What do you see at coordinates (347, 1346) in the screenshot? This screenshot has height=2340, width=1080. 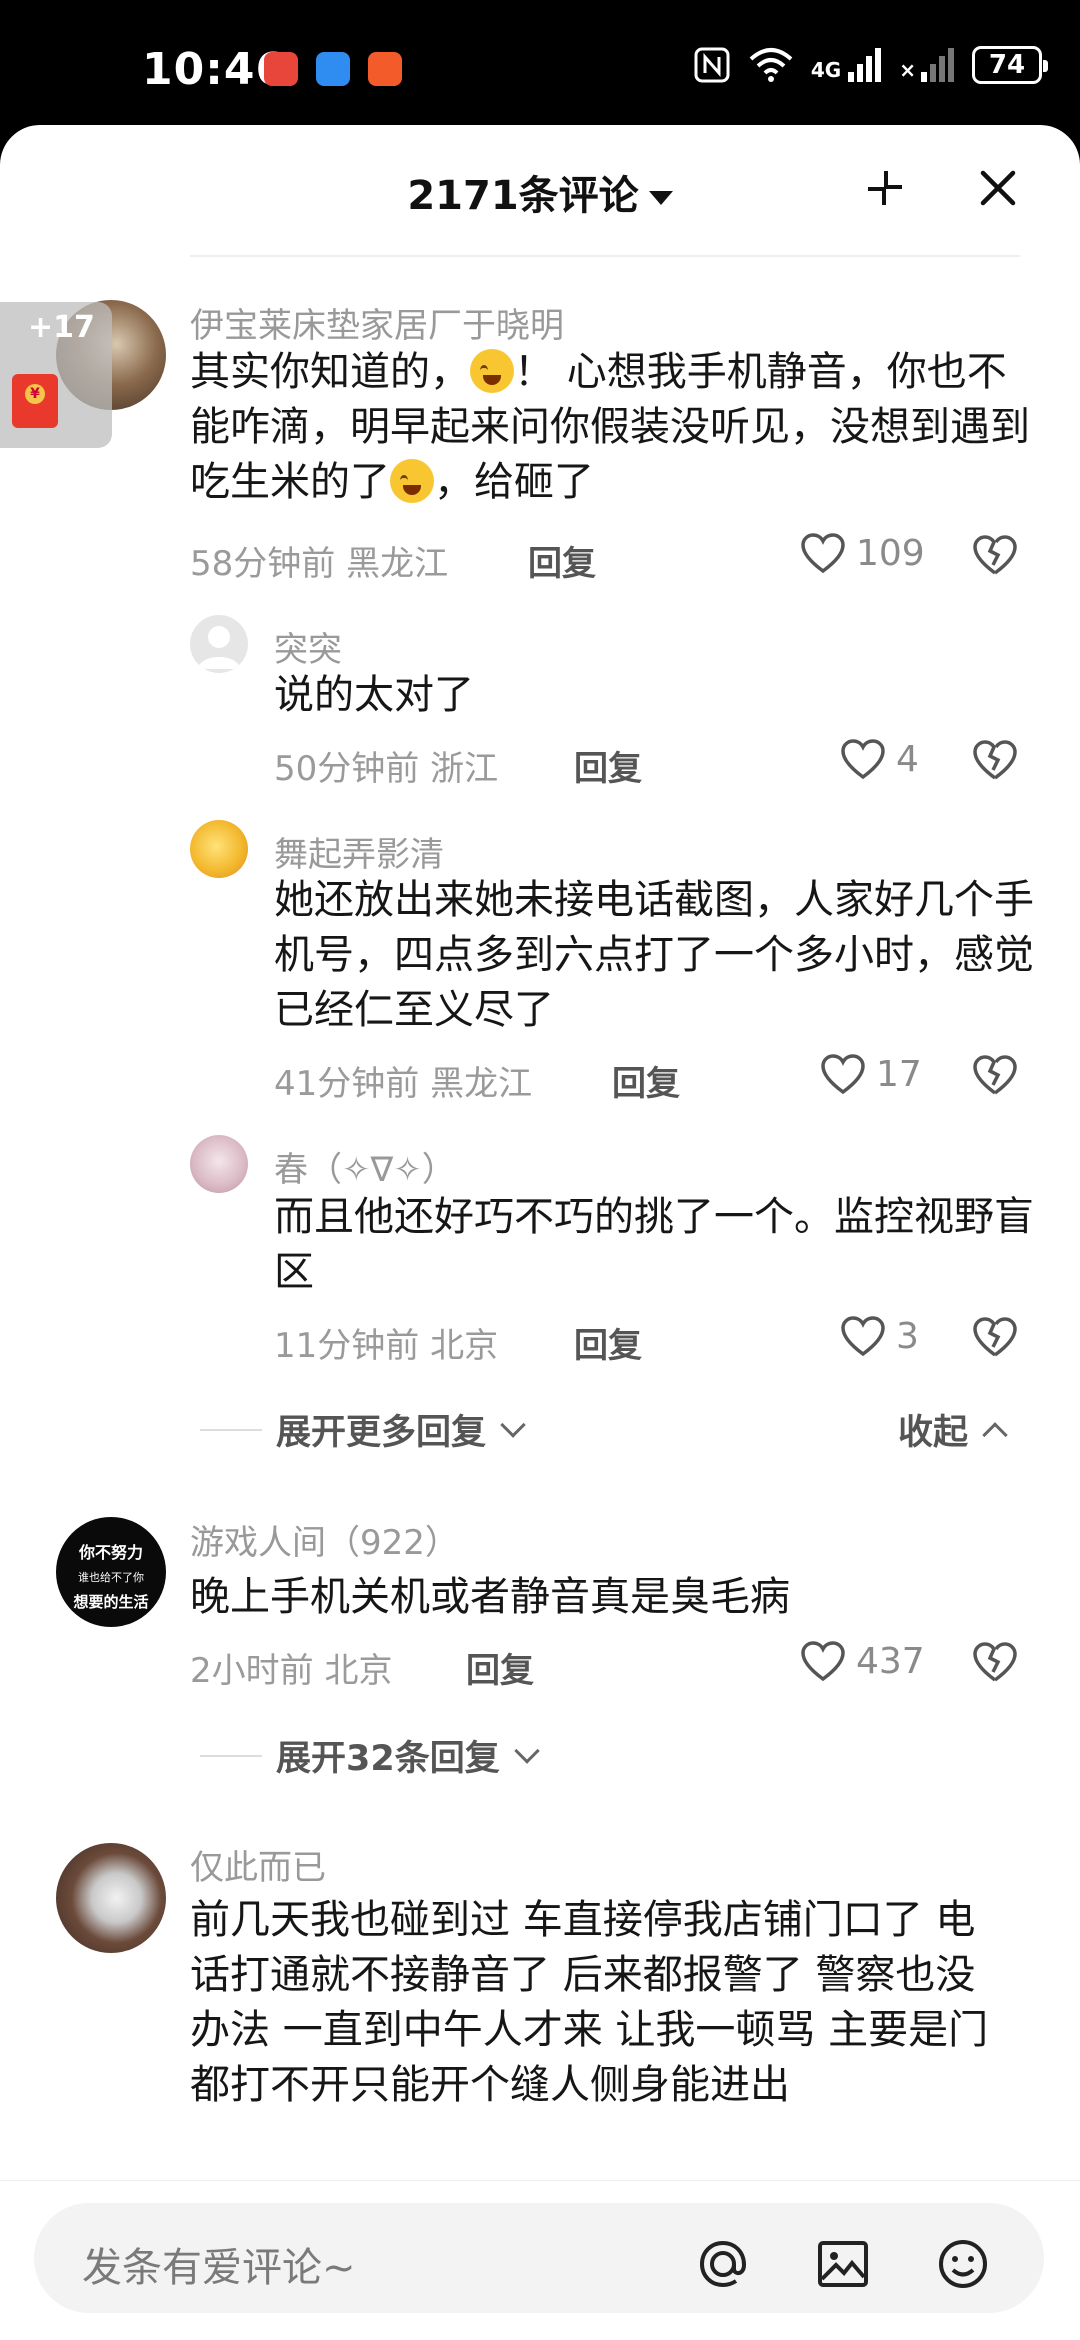 I see `comment-time: 11分钟前` at bounding box center [347, 1346].